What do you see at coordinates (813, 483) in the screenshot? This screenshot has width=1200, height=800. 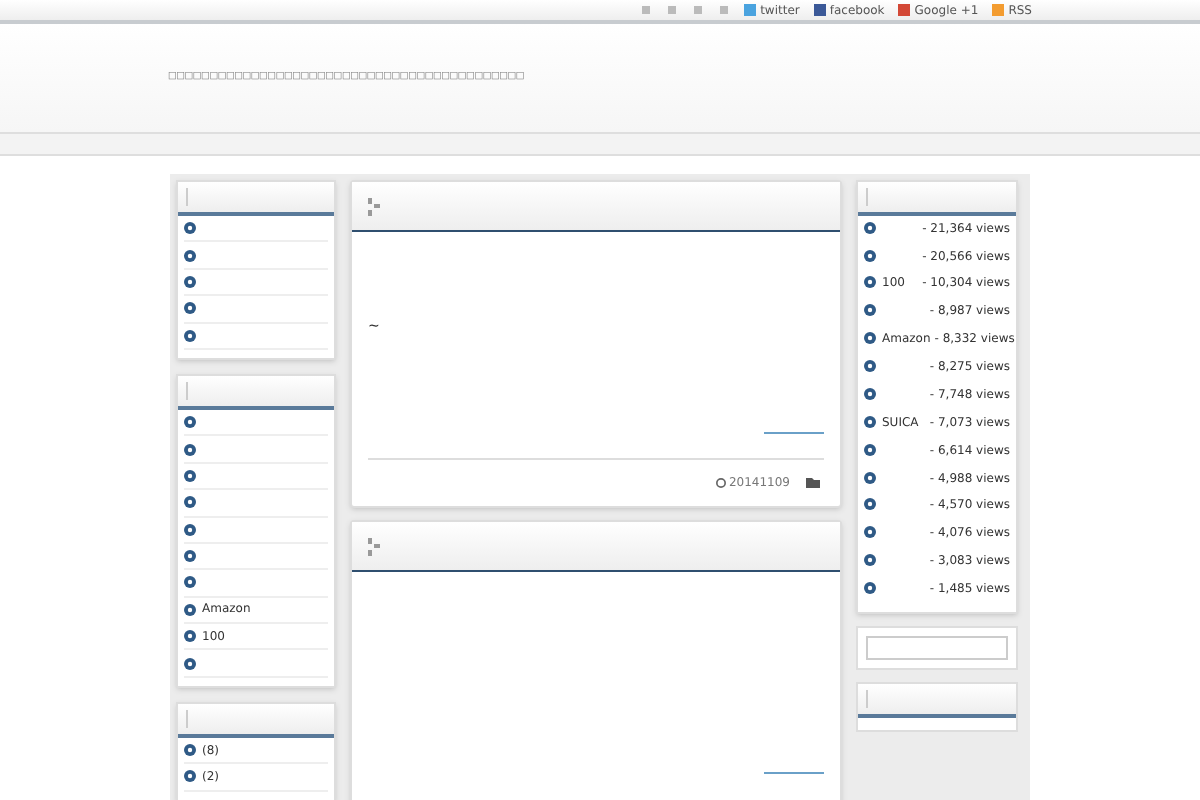 I see `folder-icon` at bounding box center [813, 483].